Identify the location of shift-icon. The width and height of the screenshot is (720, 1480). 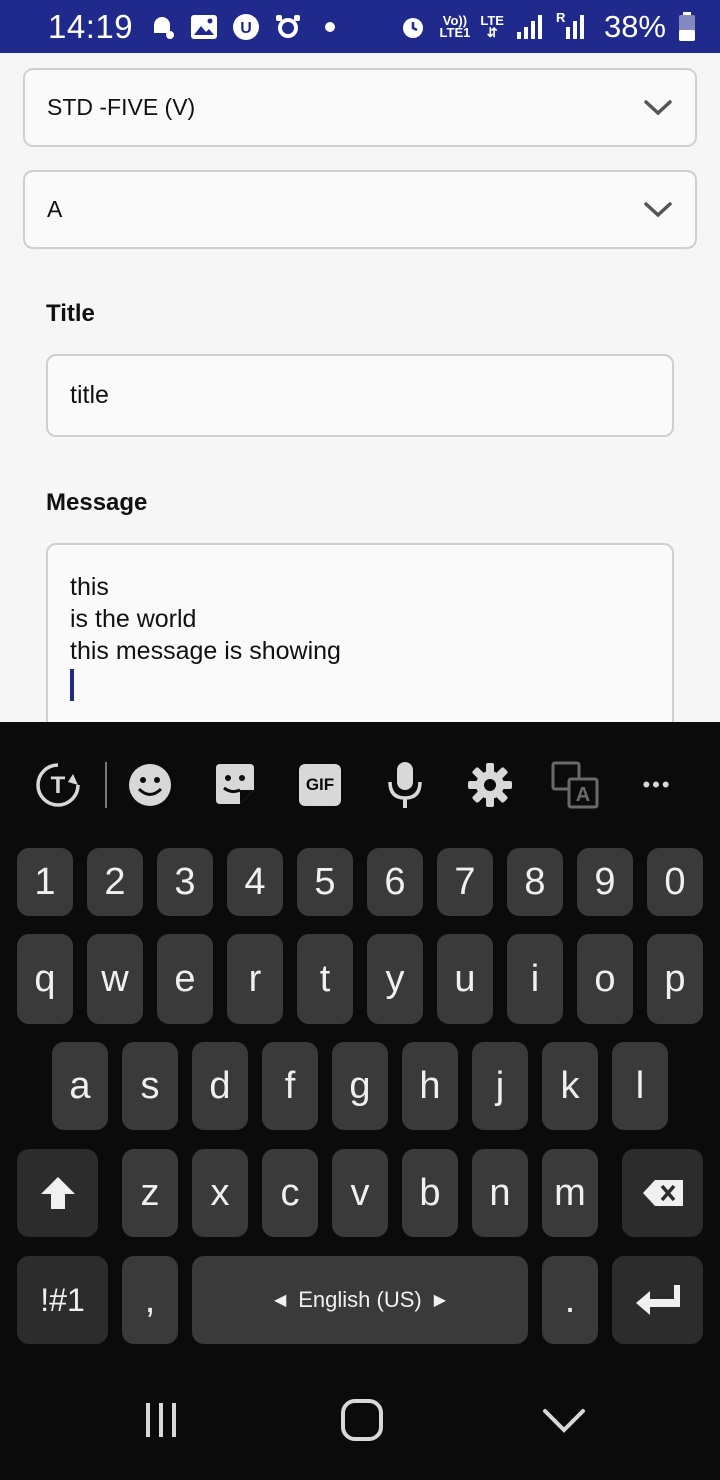
(57, 1193).